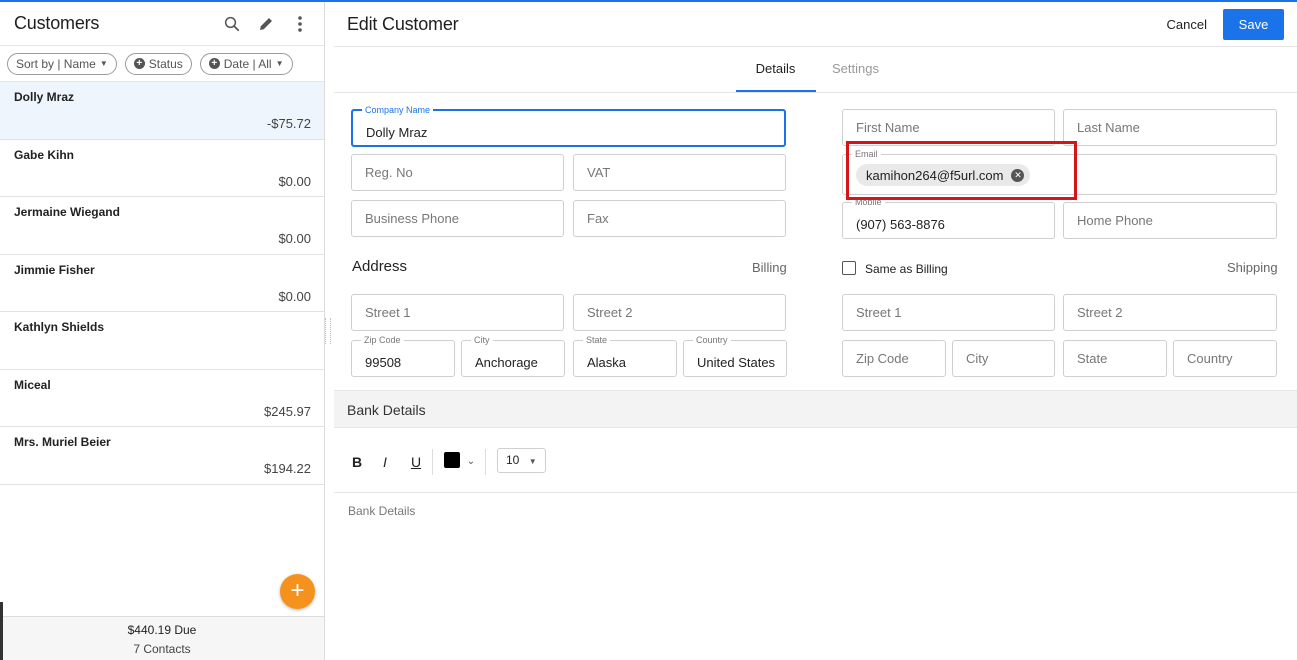 This screenshot has height=660, width=1297. What do you see at coordinates (815, 24) in the screenshot?
I see `main-header: Edit Customer Cancel Save` at bounding box center [815, 24].